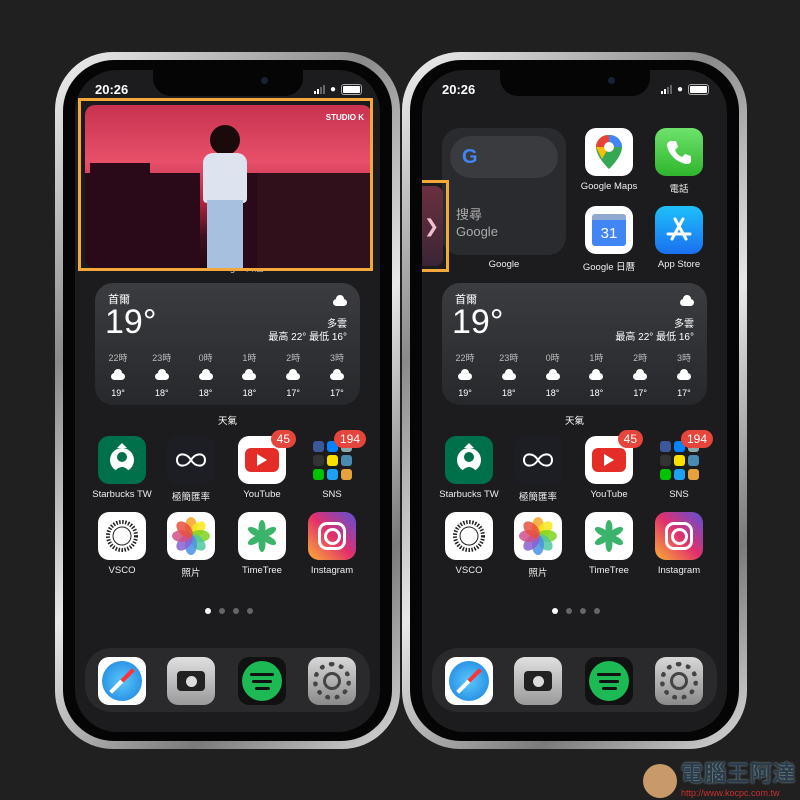  I want to click on battery-icon, so click(351, 89).